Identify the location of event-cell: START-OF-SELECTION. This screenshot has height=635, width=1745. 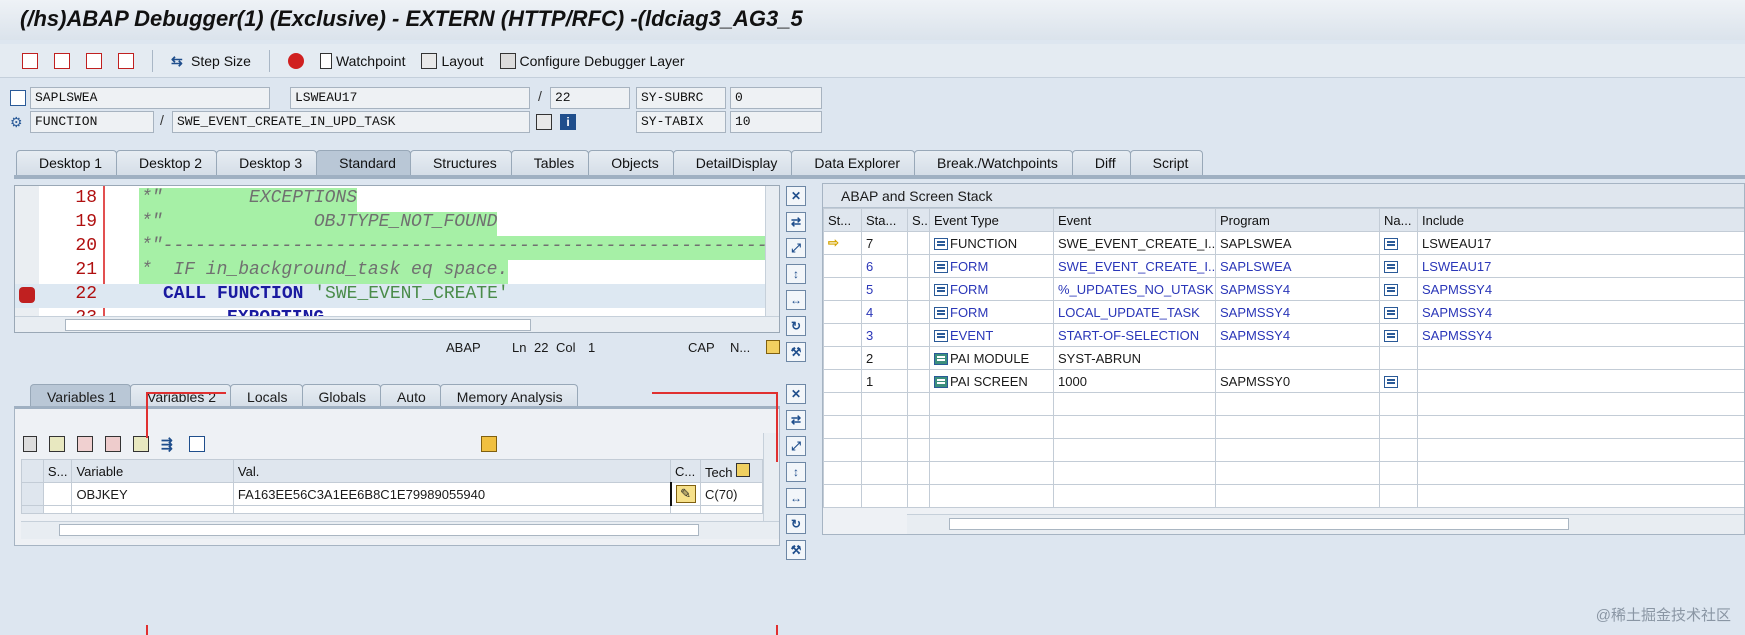
(1134, 335).